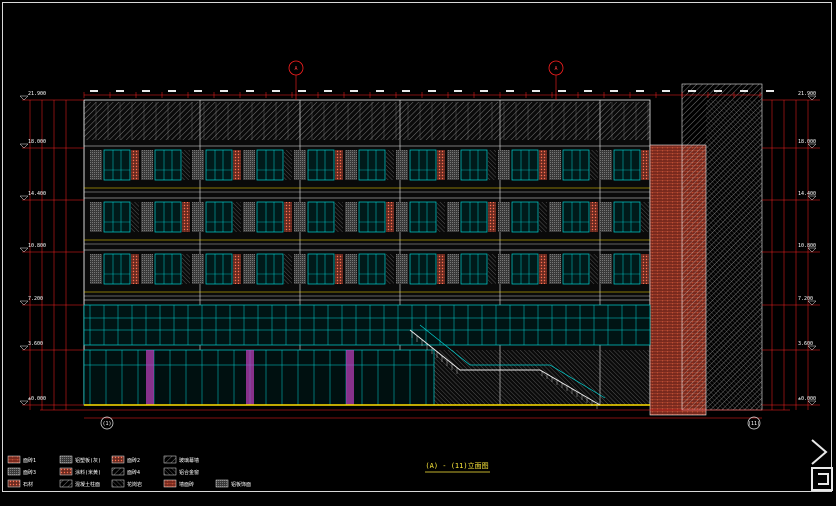 The height and width of the screenshot is (506, 836). What do you see at coordinates (807, 94) in the screenshot?
I see `level-label-right: 21.900` at bounding box center [807, 94].